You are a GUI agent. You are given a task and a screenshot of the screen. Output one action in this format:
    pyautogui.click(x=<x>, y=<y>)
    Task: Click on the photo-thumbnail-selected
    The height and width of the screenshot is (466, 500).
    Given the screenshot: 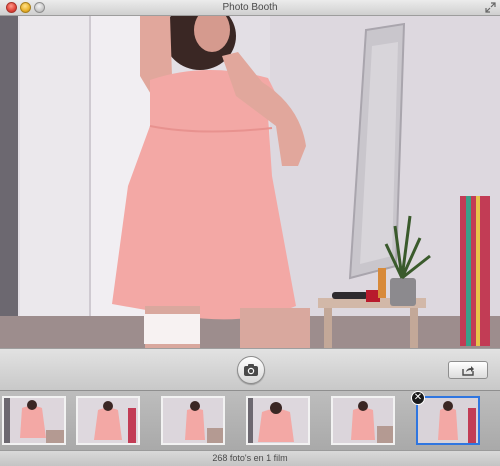 What is the action you would take?
    pyautogui.click(x=448, y=420)
    